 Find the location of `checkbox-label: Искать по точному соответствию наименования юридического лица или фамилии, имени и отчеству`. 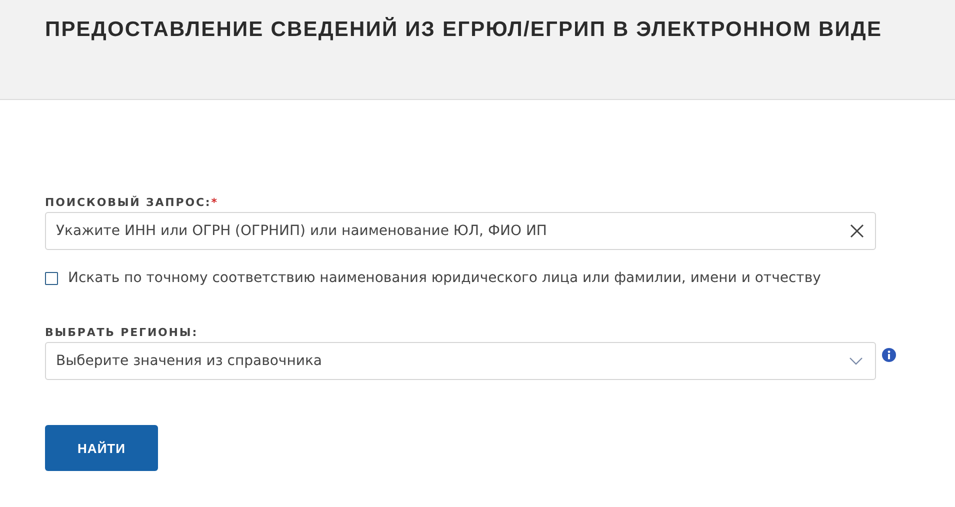

checkbox-label: Искать по точному соответствию наименования юридического лица или фамилии, имени и отчеству is located at coordinates (444, 278).